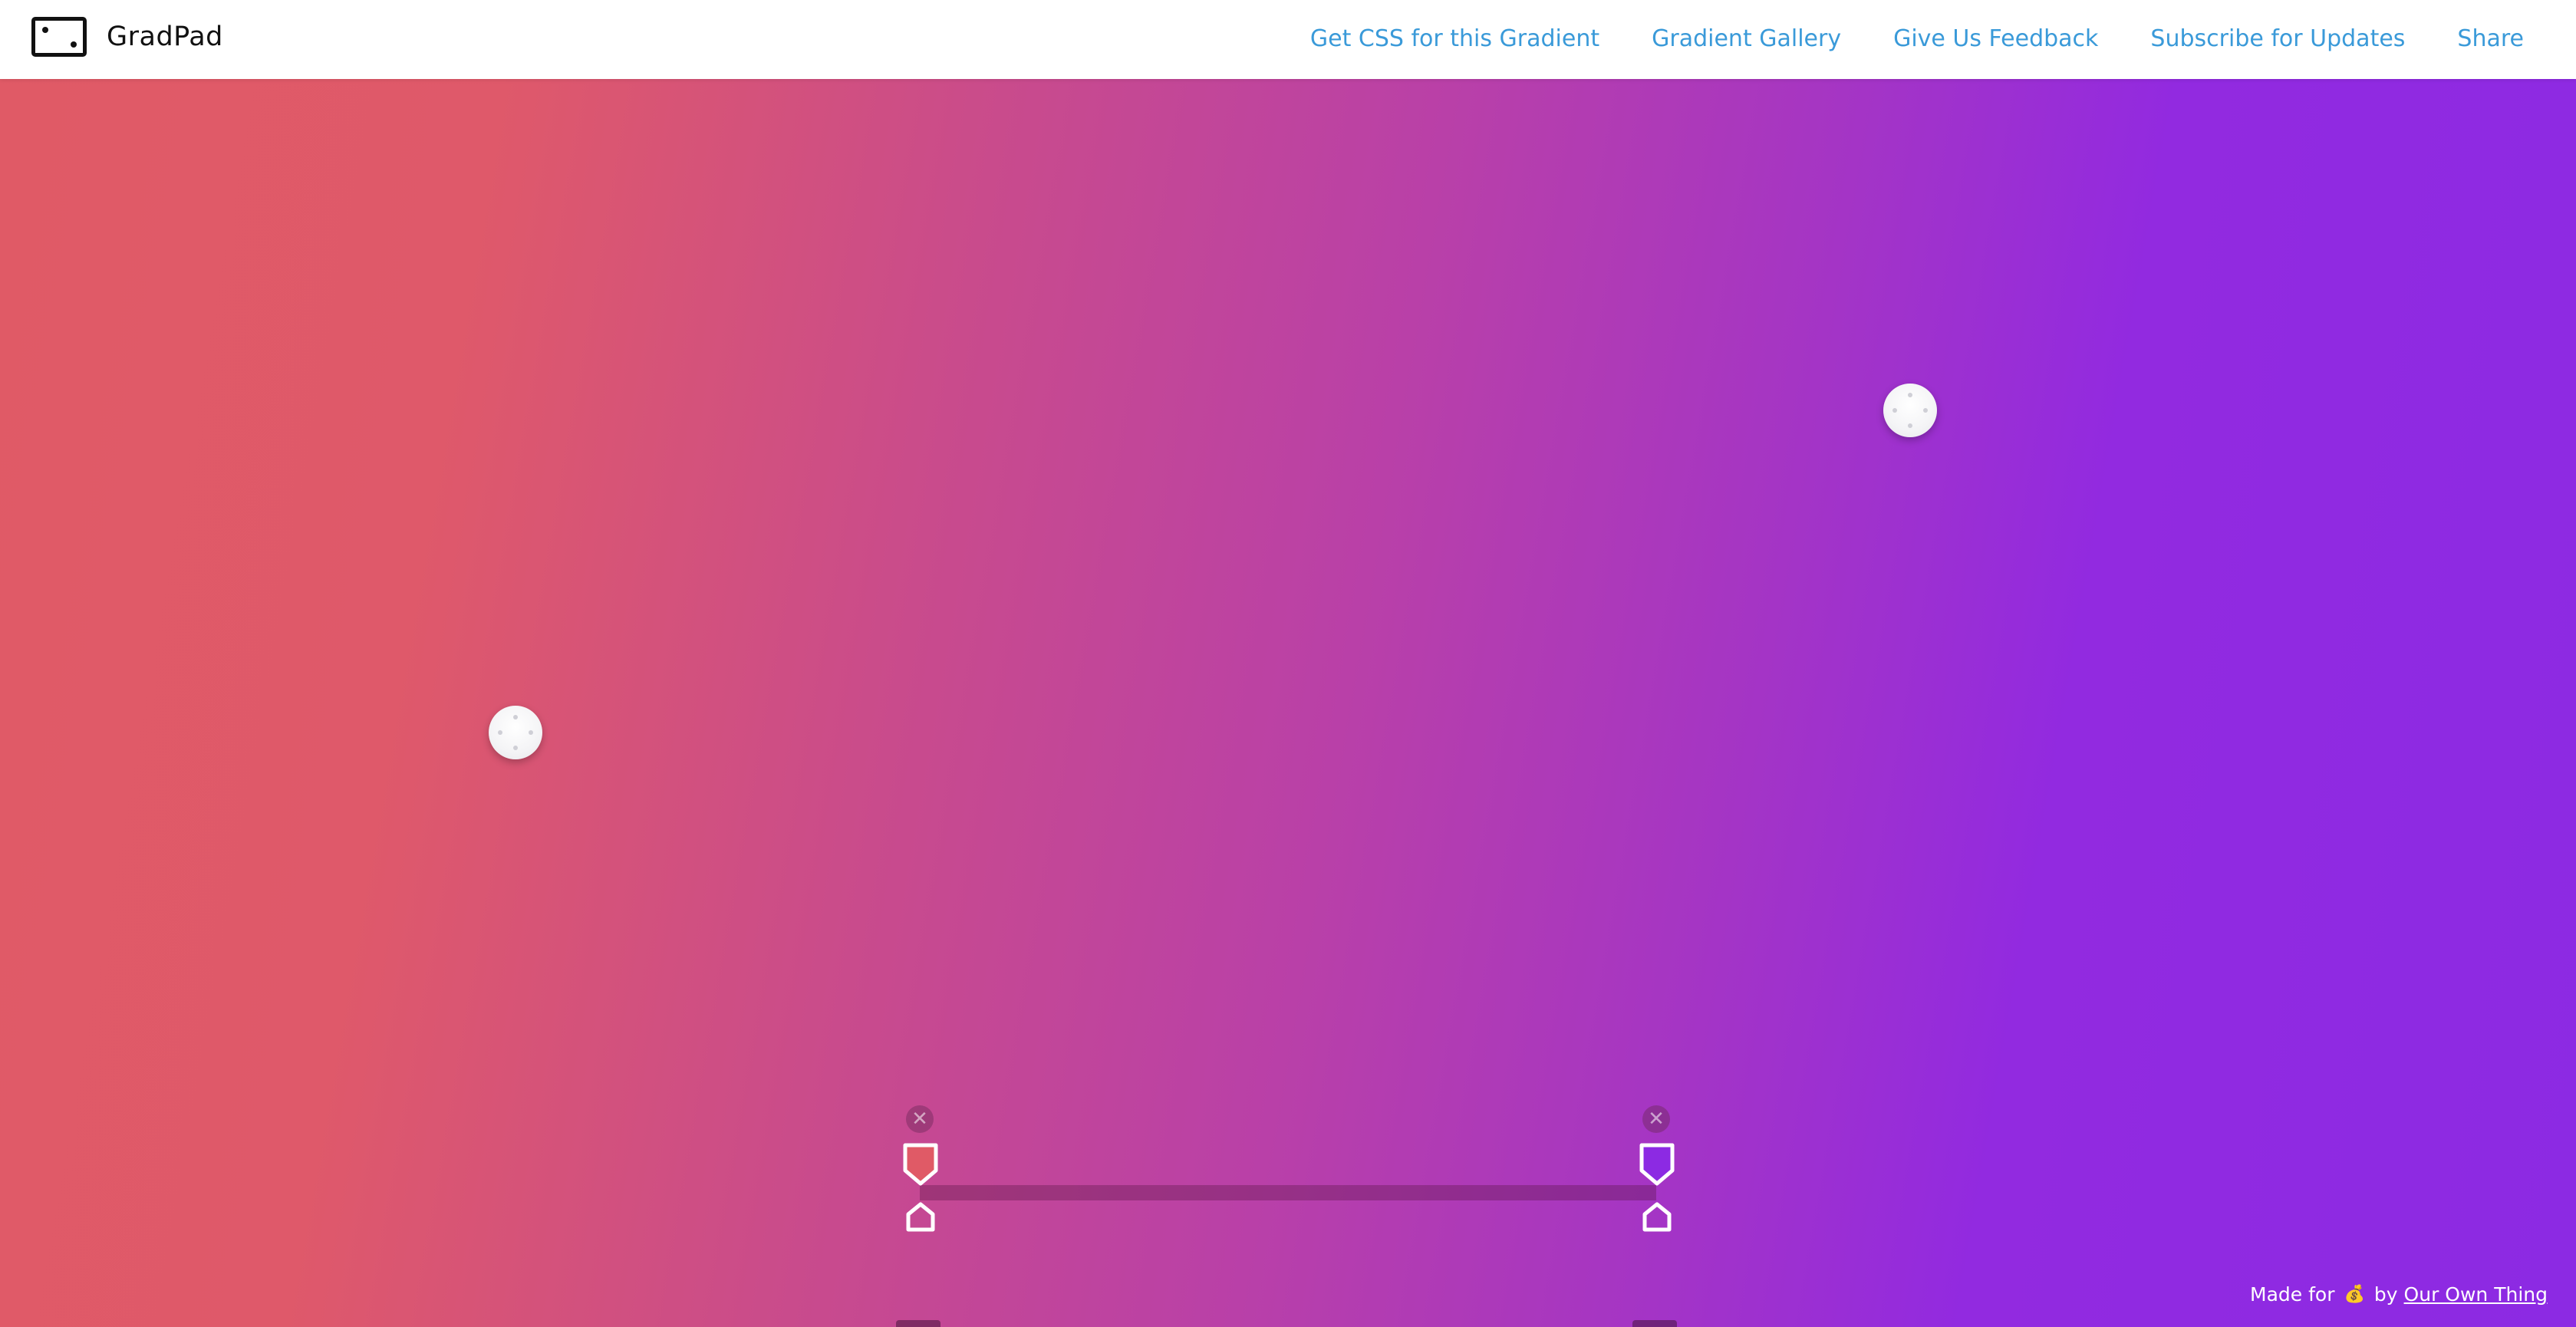 This screenshot has height=1327, width=2576. I want to click on remove-stop-right-close-icon: ✕, so click(1656, 1119).